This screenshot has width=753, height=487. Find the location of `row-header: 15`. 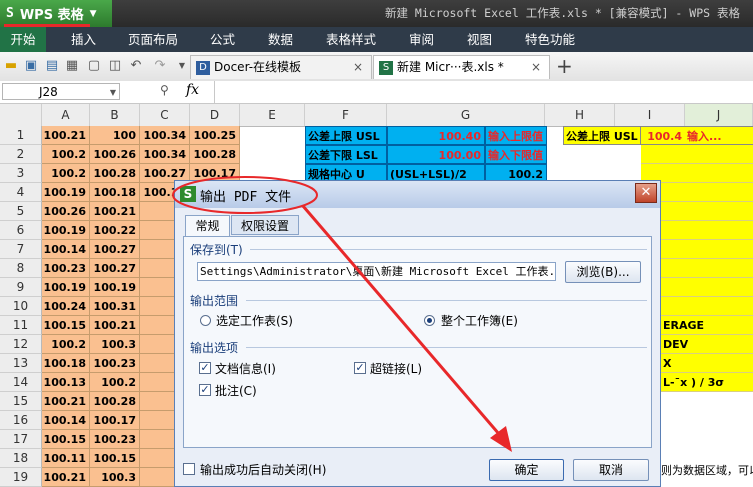

row-header: 15 is located at coordinates (21, 401).